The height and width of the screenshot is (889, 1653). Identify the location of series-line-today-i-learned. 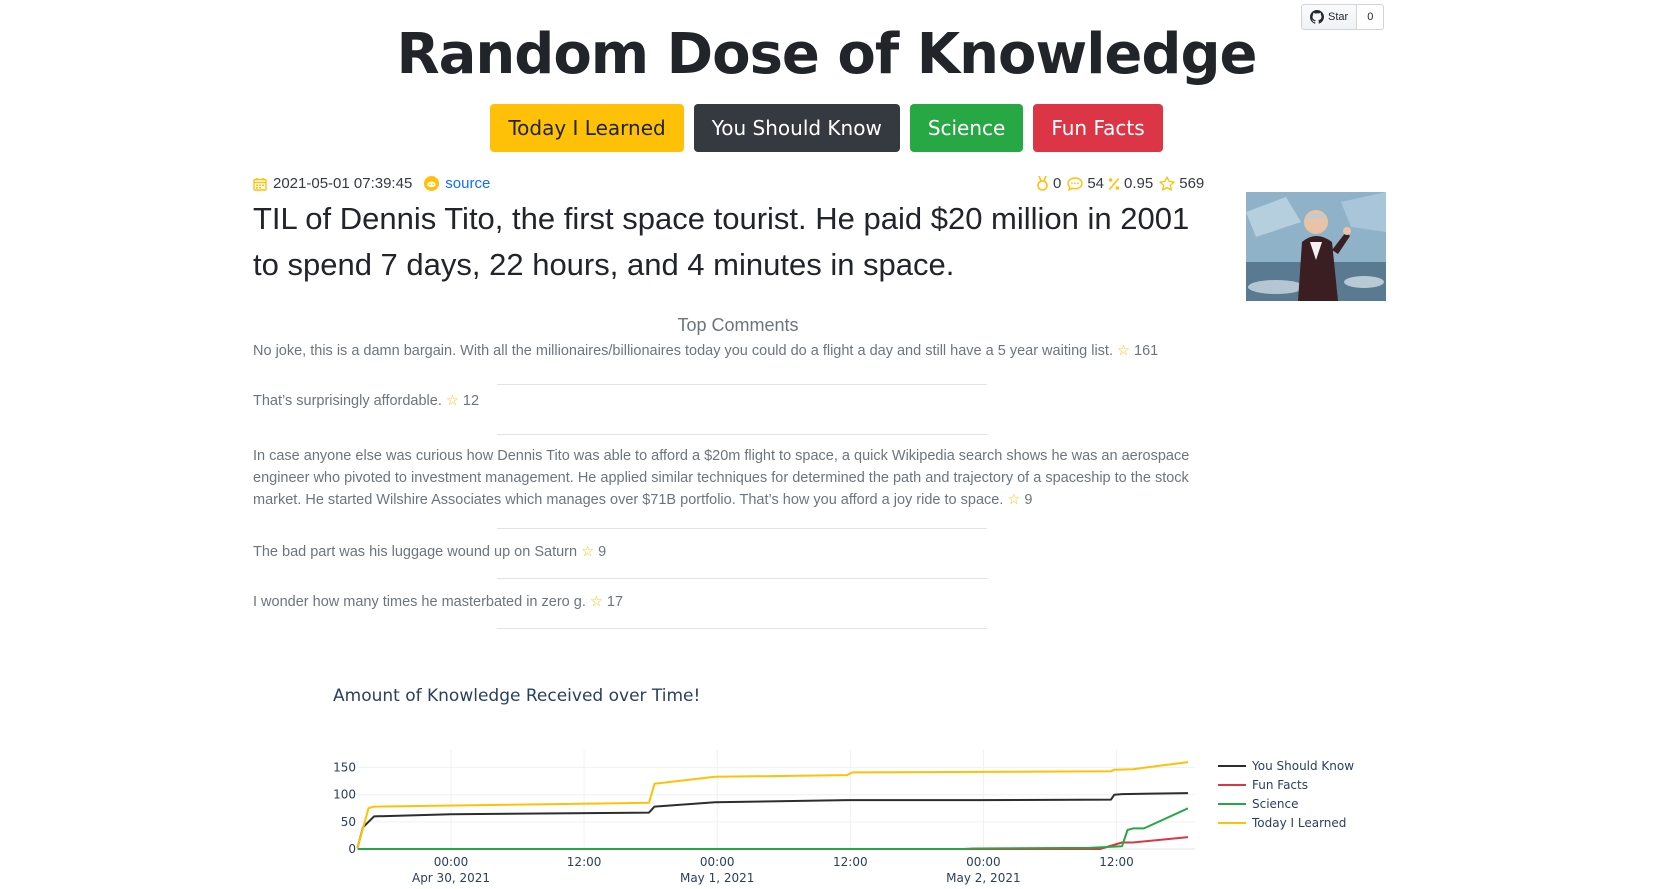
(772, 805).